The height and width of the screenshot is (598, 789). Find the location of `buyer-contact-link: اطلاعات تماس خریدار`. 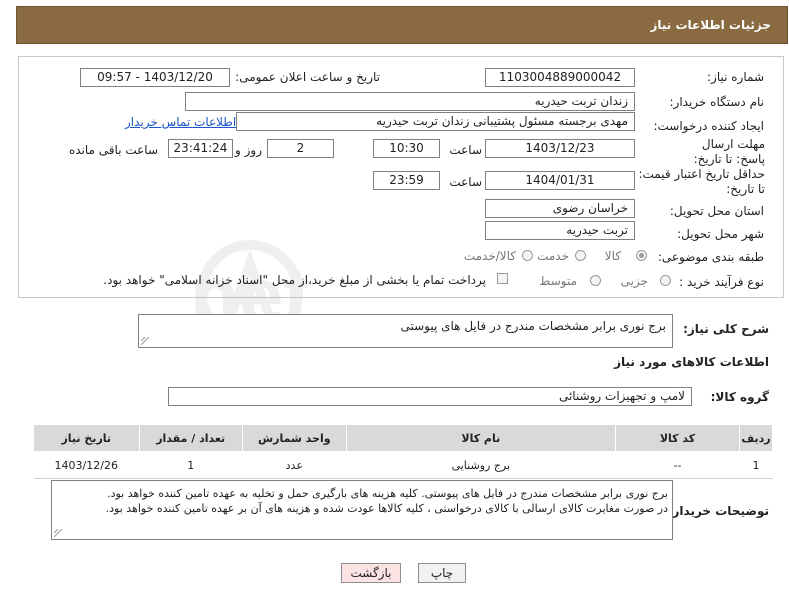

buyer-contact-link: اطلاعات تماس خریدار is located at coordinates (180, 122).